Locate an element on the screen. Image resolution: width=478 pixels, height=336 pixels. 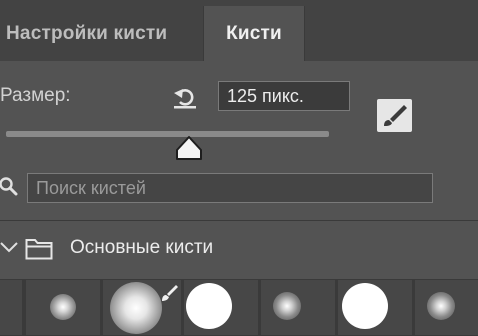
tab-label: Кисти is located at coordinates (254, 33).